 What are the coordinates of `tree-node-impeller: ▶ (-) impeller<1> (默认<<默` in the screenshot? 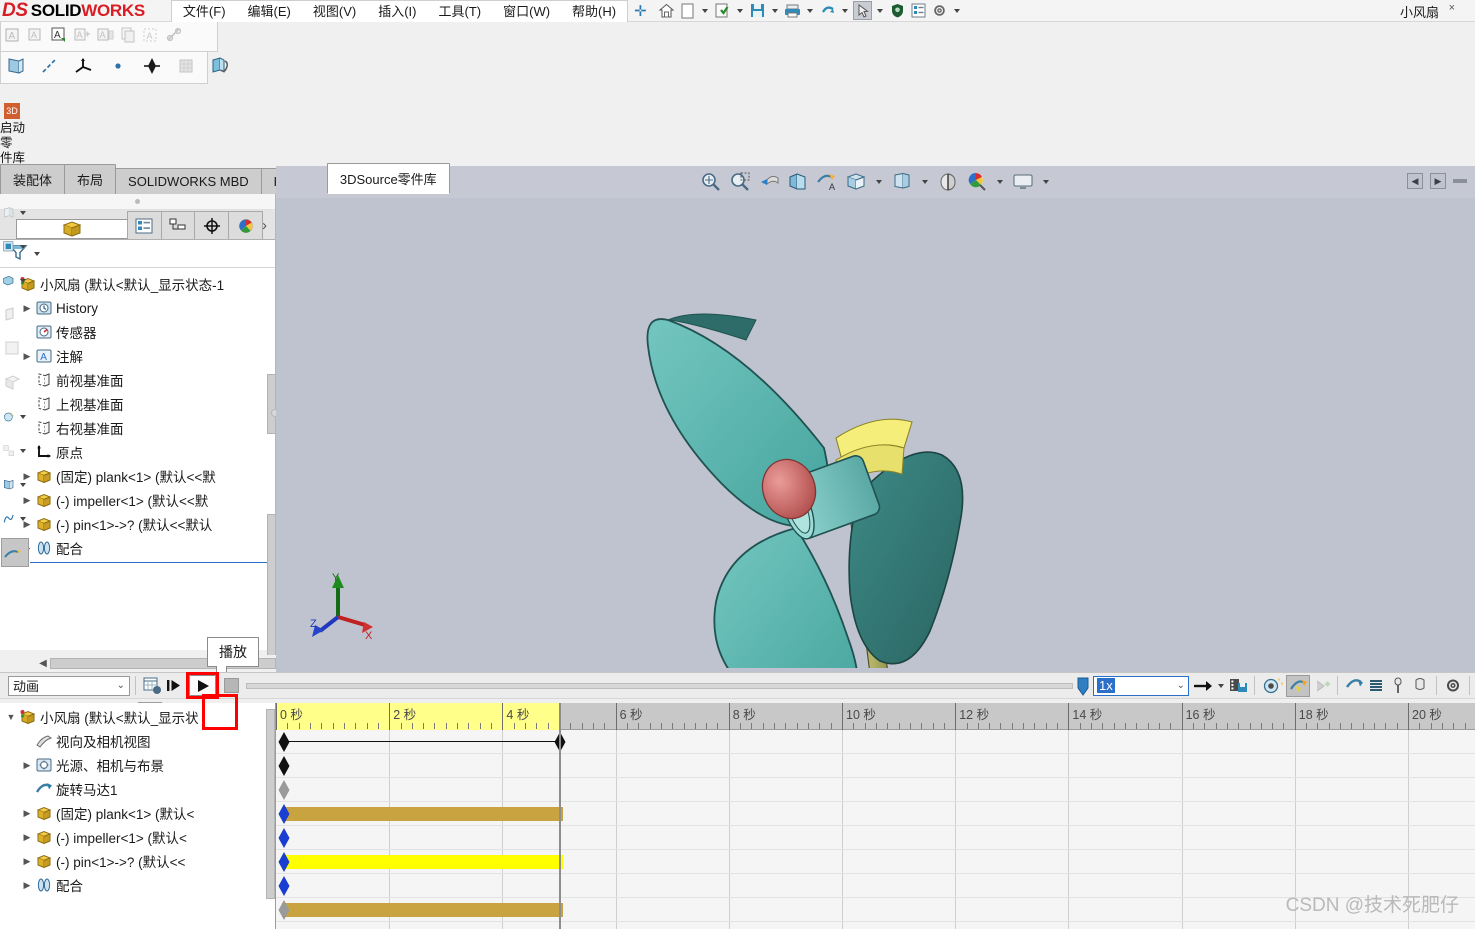 It's located at (139, 500).